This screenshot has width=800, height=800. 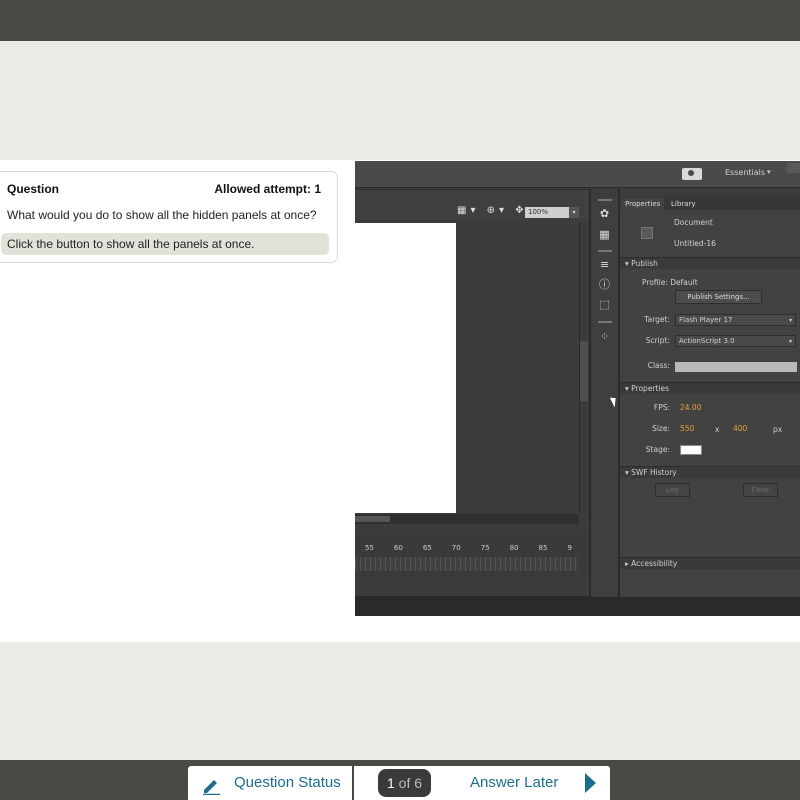 What do you see at coordinates (33, 189) in the screenshot?
I see `question-heading: Question` at bounding box center [33, 189].